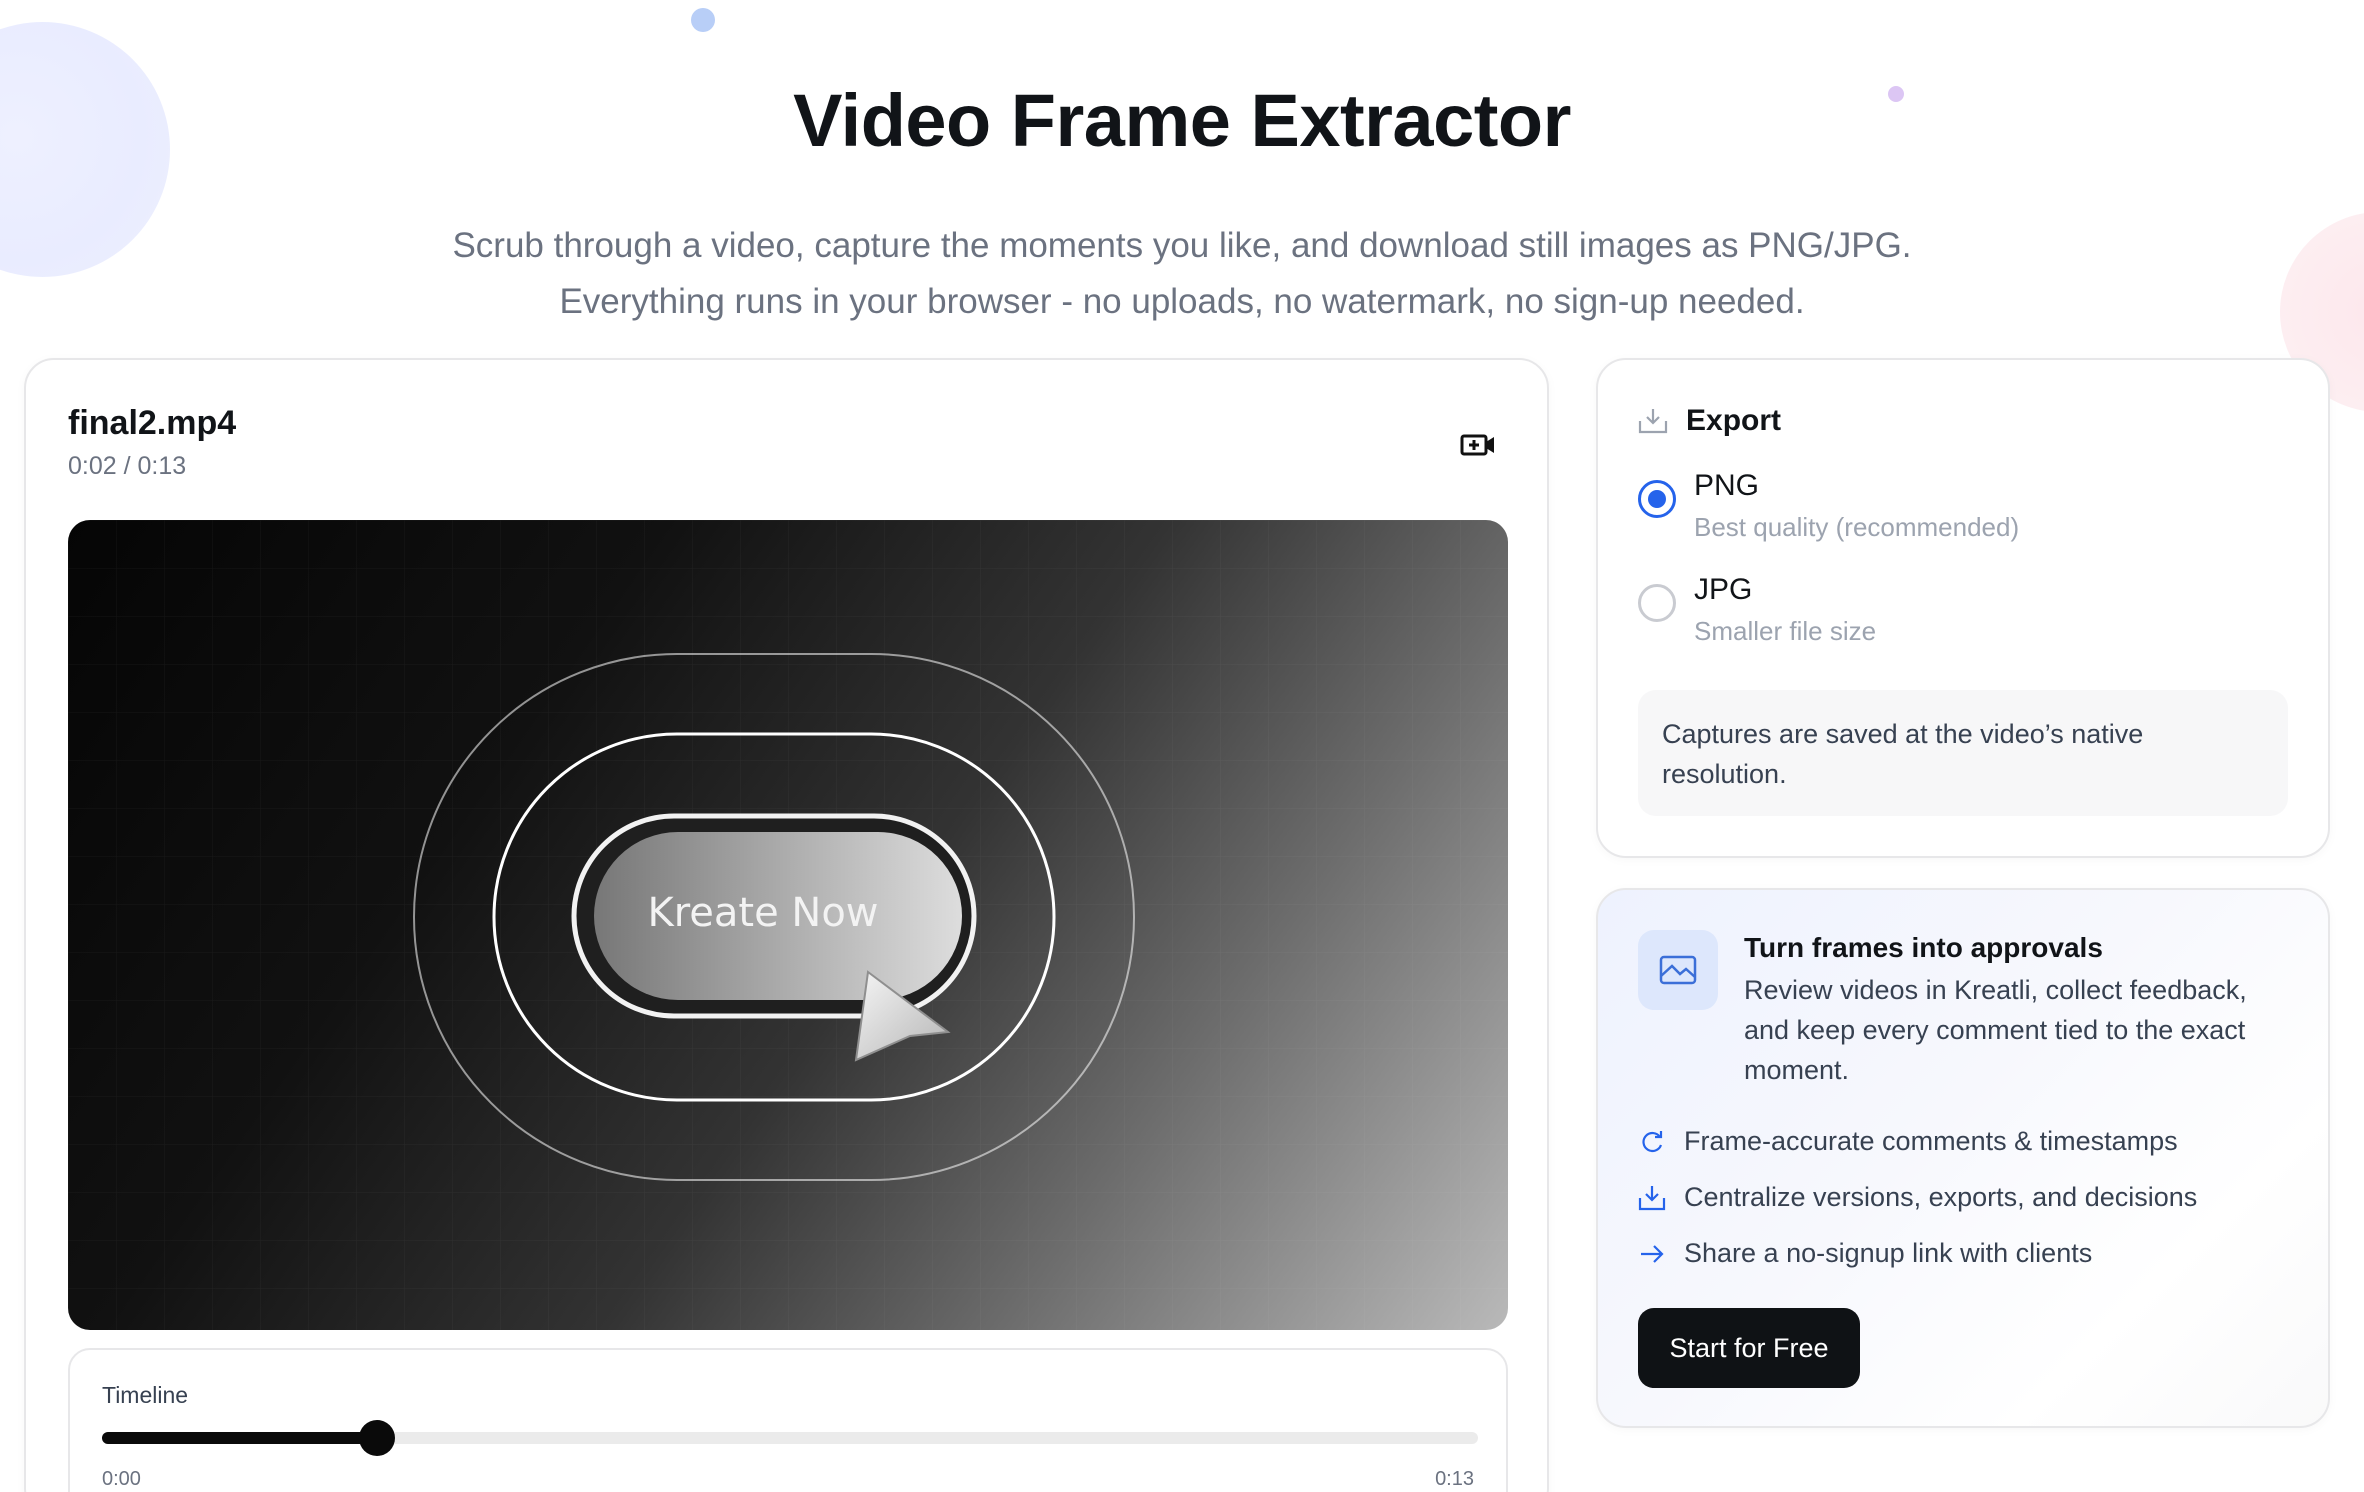  I want to click on promo-icon-box, so click(1678, 970).